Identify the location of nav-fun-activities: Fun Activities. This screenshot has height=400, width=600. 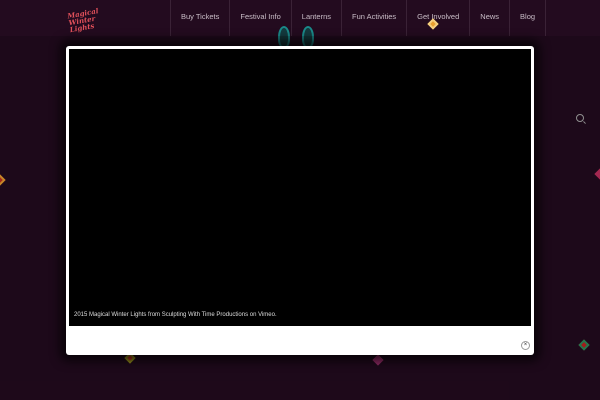
(373, 18).